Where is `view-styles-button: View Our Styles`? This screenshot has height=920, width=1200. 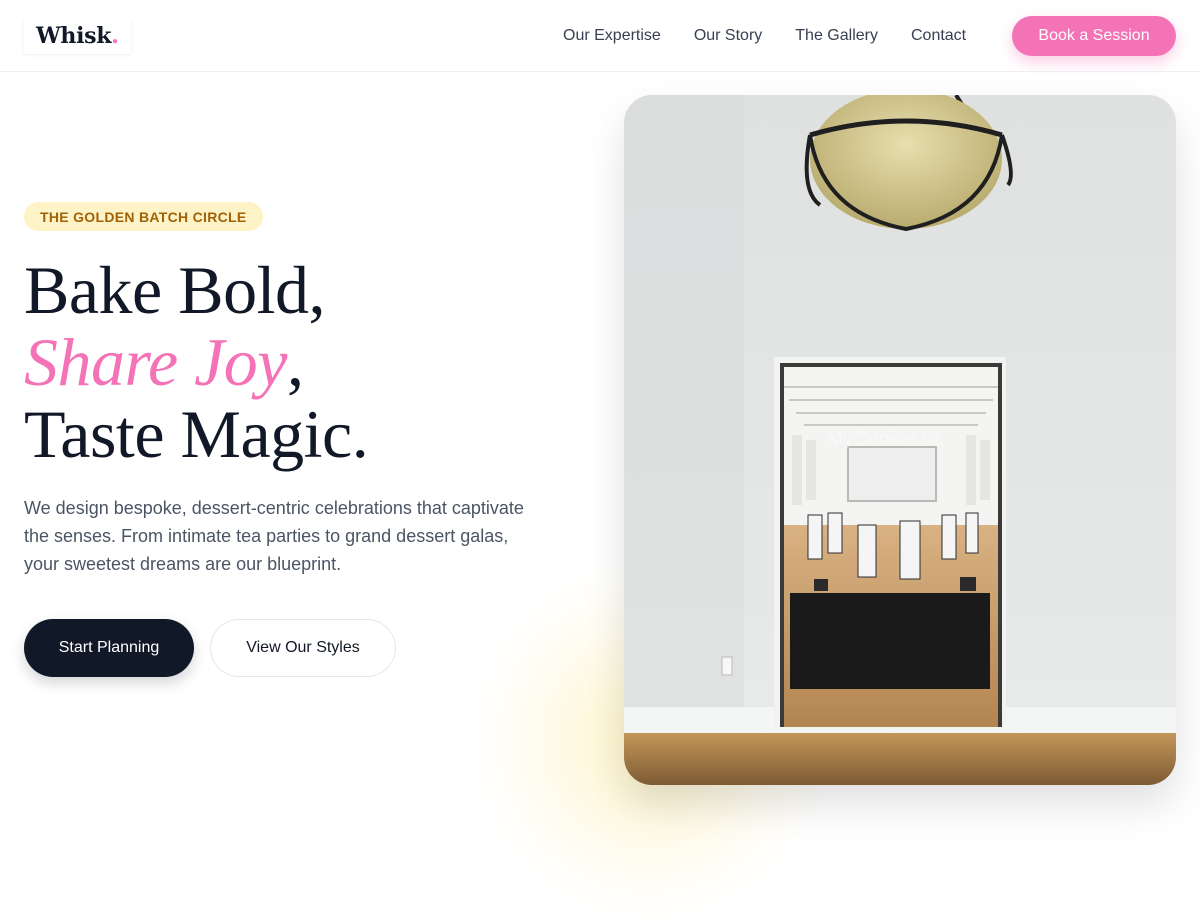 view-styles-button: View Our Styles is located at coordinates (303, 648).